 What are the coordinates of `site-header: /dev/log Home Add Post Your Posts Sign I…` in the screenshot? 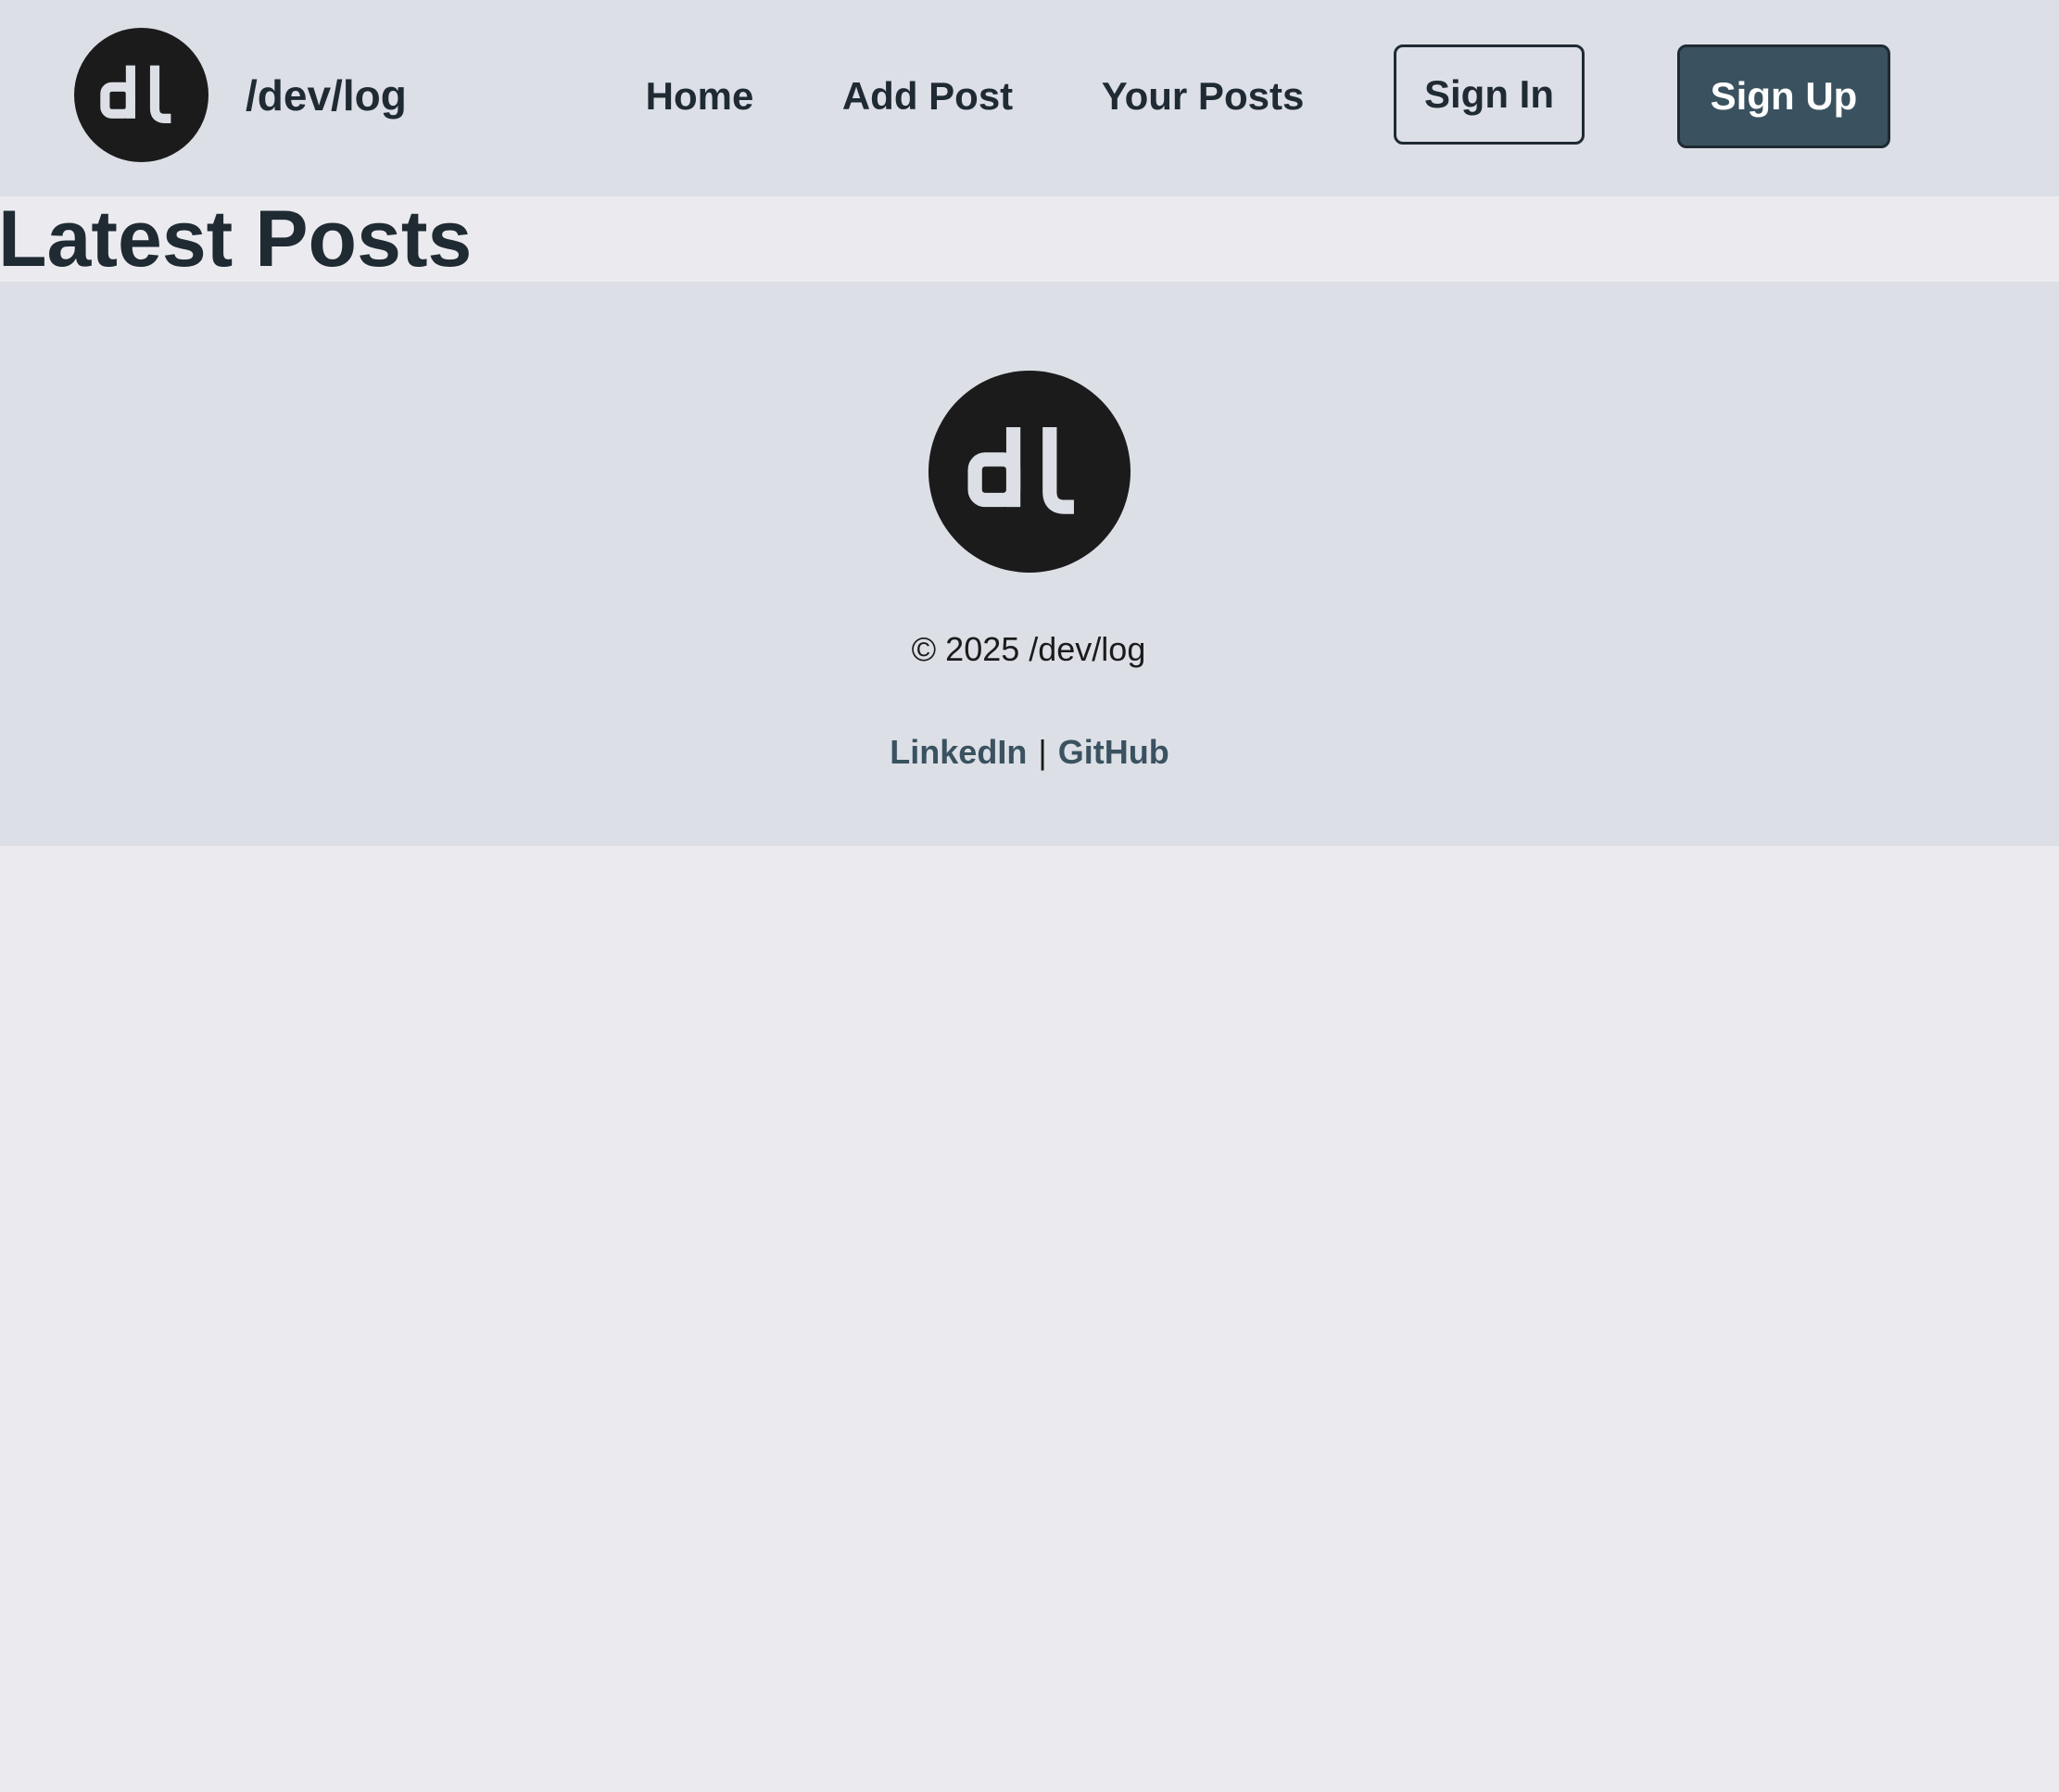 It's located at (1029, 98).